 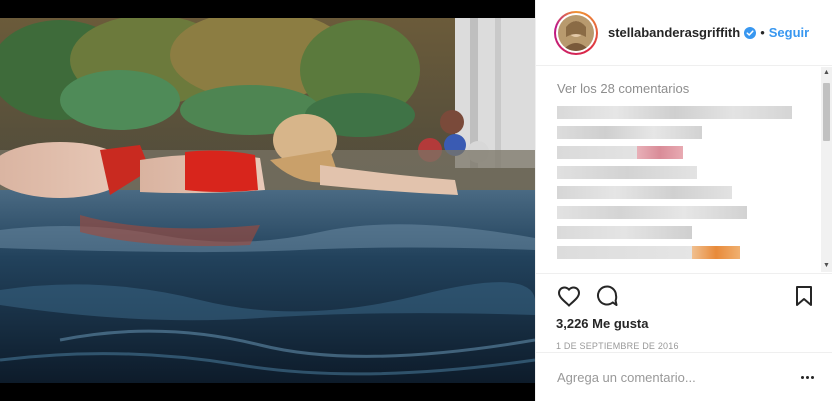 I want to click on likes-count: 3,226 Me gusta, so click(x=686, y=323).